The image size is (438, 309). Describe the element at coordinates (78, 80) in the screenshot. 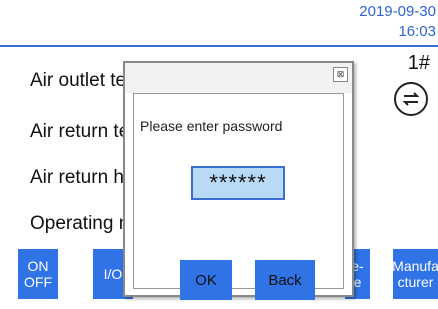

I see `param-air-outlet: Air outlet te` at that location.